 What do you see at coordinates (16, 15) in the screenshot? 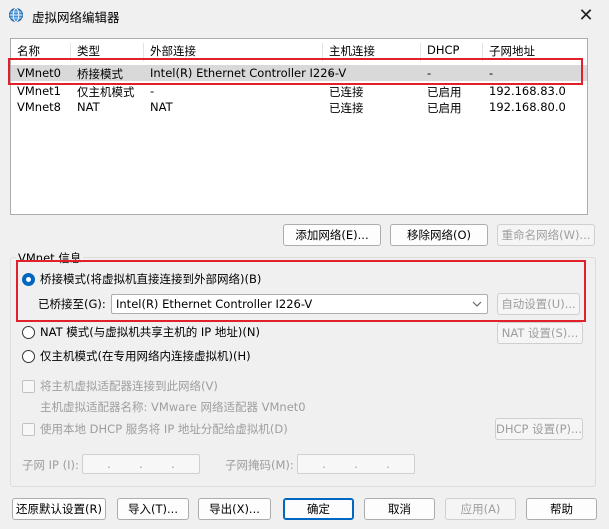
I see `globe-icon` at bounding box center [16, 15].